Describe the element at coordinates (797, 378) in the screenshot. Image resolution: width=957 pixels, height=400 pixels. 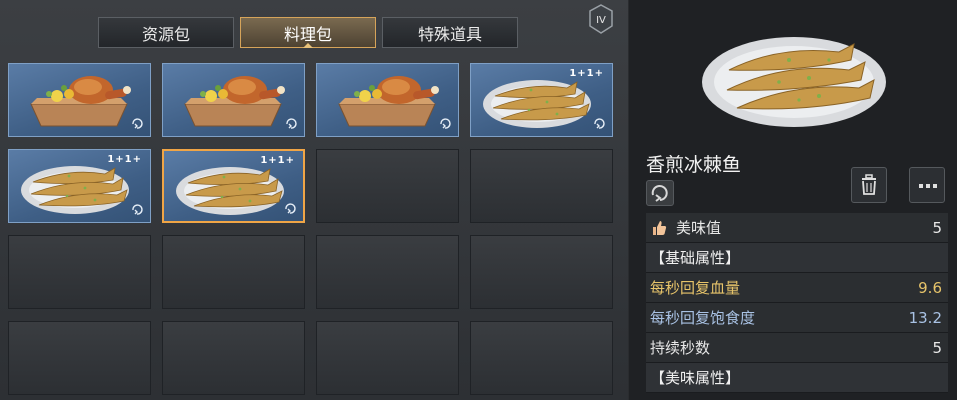
I see `taste-attributes-header: 【美味属性】` at that location.